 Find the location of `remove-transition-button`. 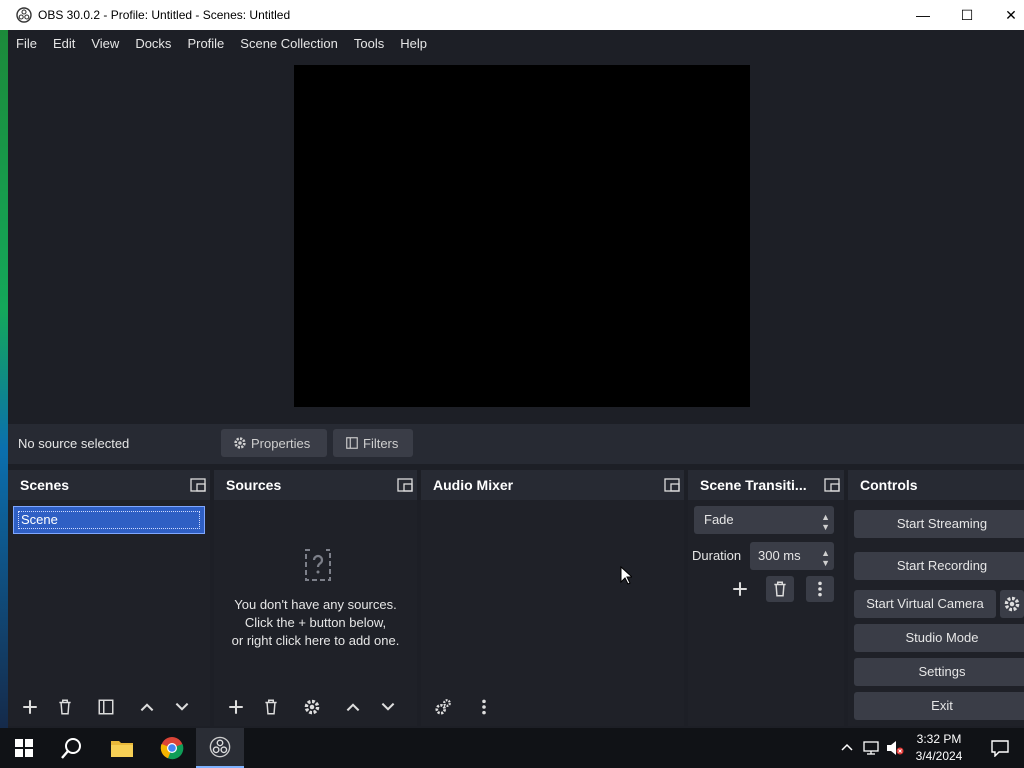

remove-transition-button is located at coordinates (780, 589).